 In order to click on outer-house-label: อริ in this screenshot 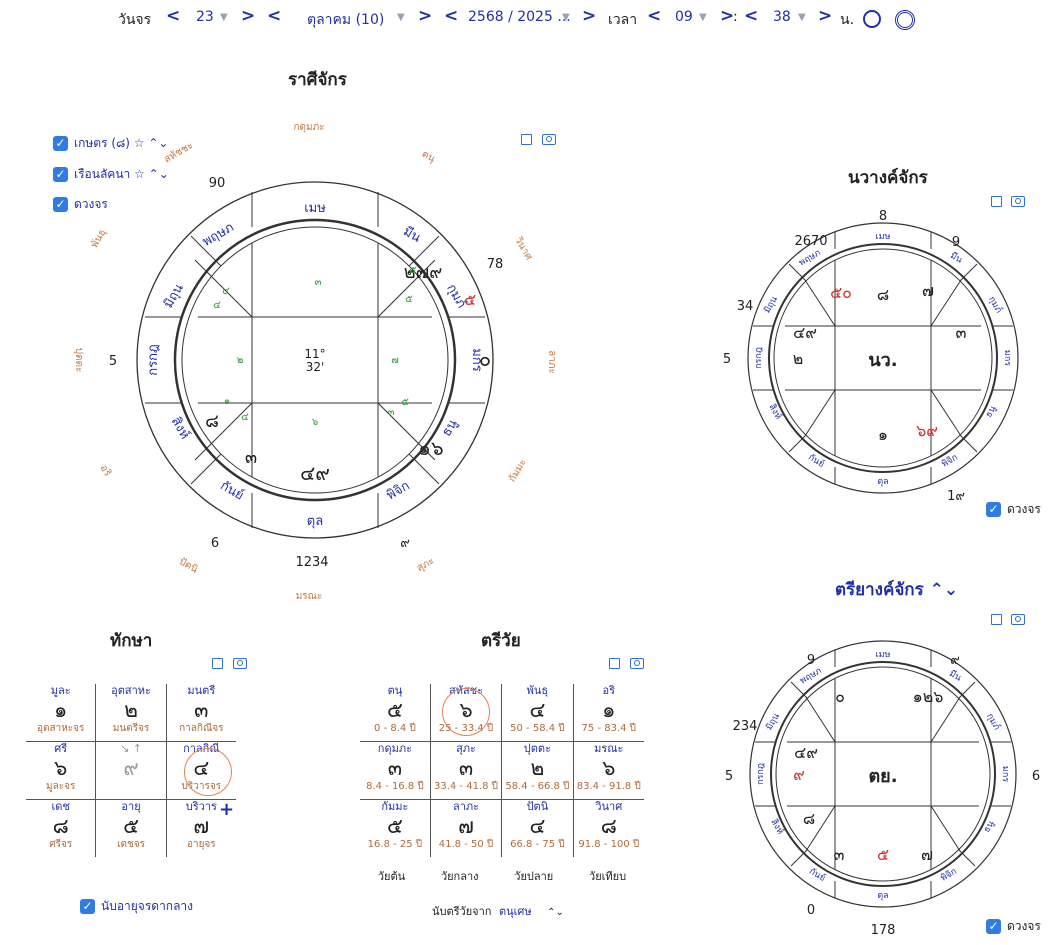, I will do `click(106, 471)`.